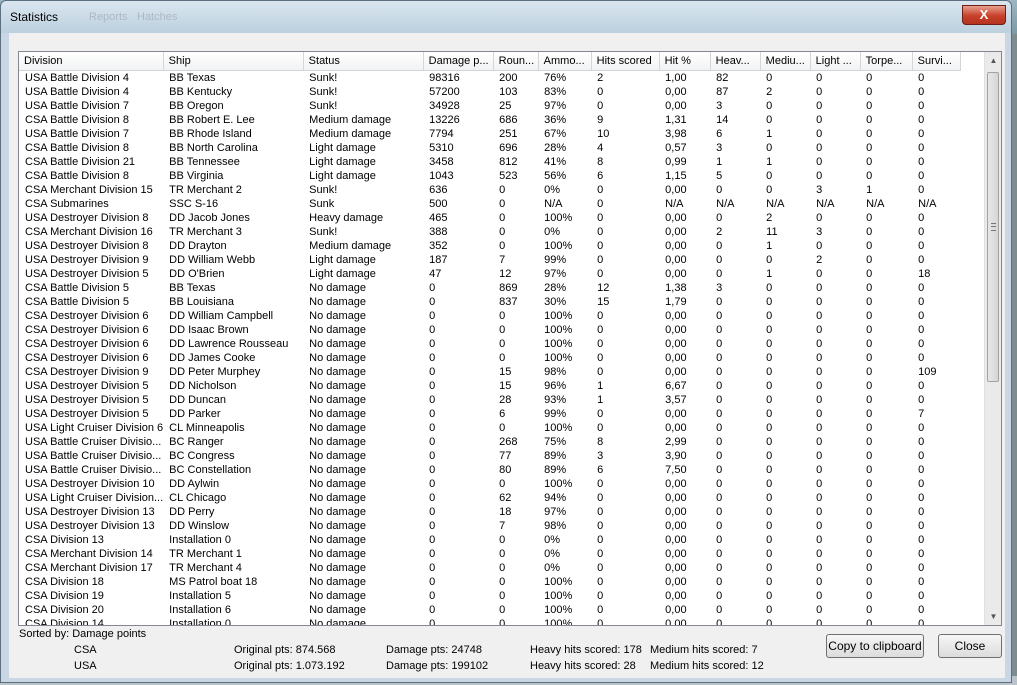  Describe the element at coordinates (993, 616) in the screenshot. I see `scroll-down-arrow-icon: ▼` at that location.